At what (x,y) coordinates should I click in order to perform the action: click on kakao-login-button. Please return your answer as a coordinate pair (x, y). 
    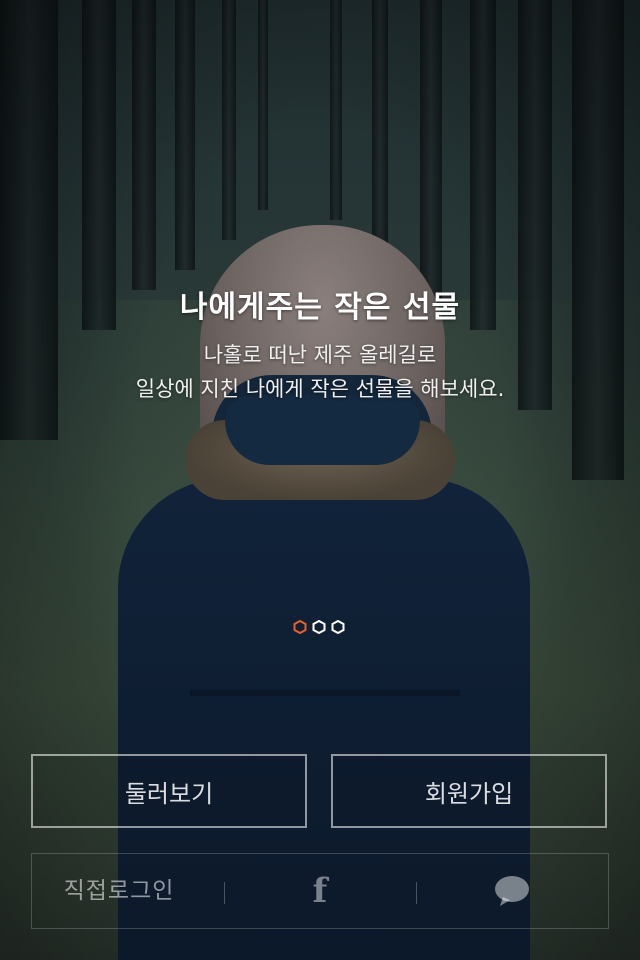
    Looking at the image, I should click on (512, 891).